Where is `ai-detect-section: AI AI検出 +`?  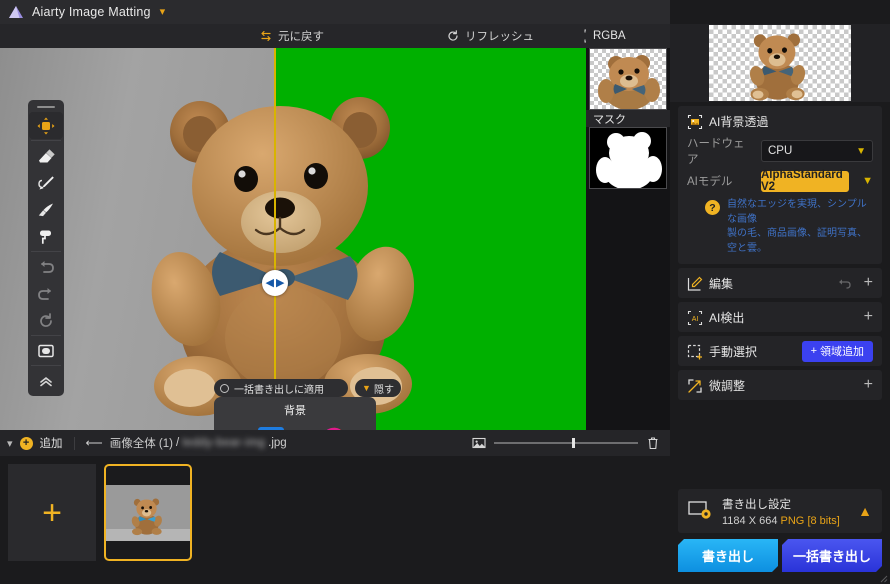
ai-detect-section: AI AI検出 + is located at coordinates (780, 317).